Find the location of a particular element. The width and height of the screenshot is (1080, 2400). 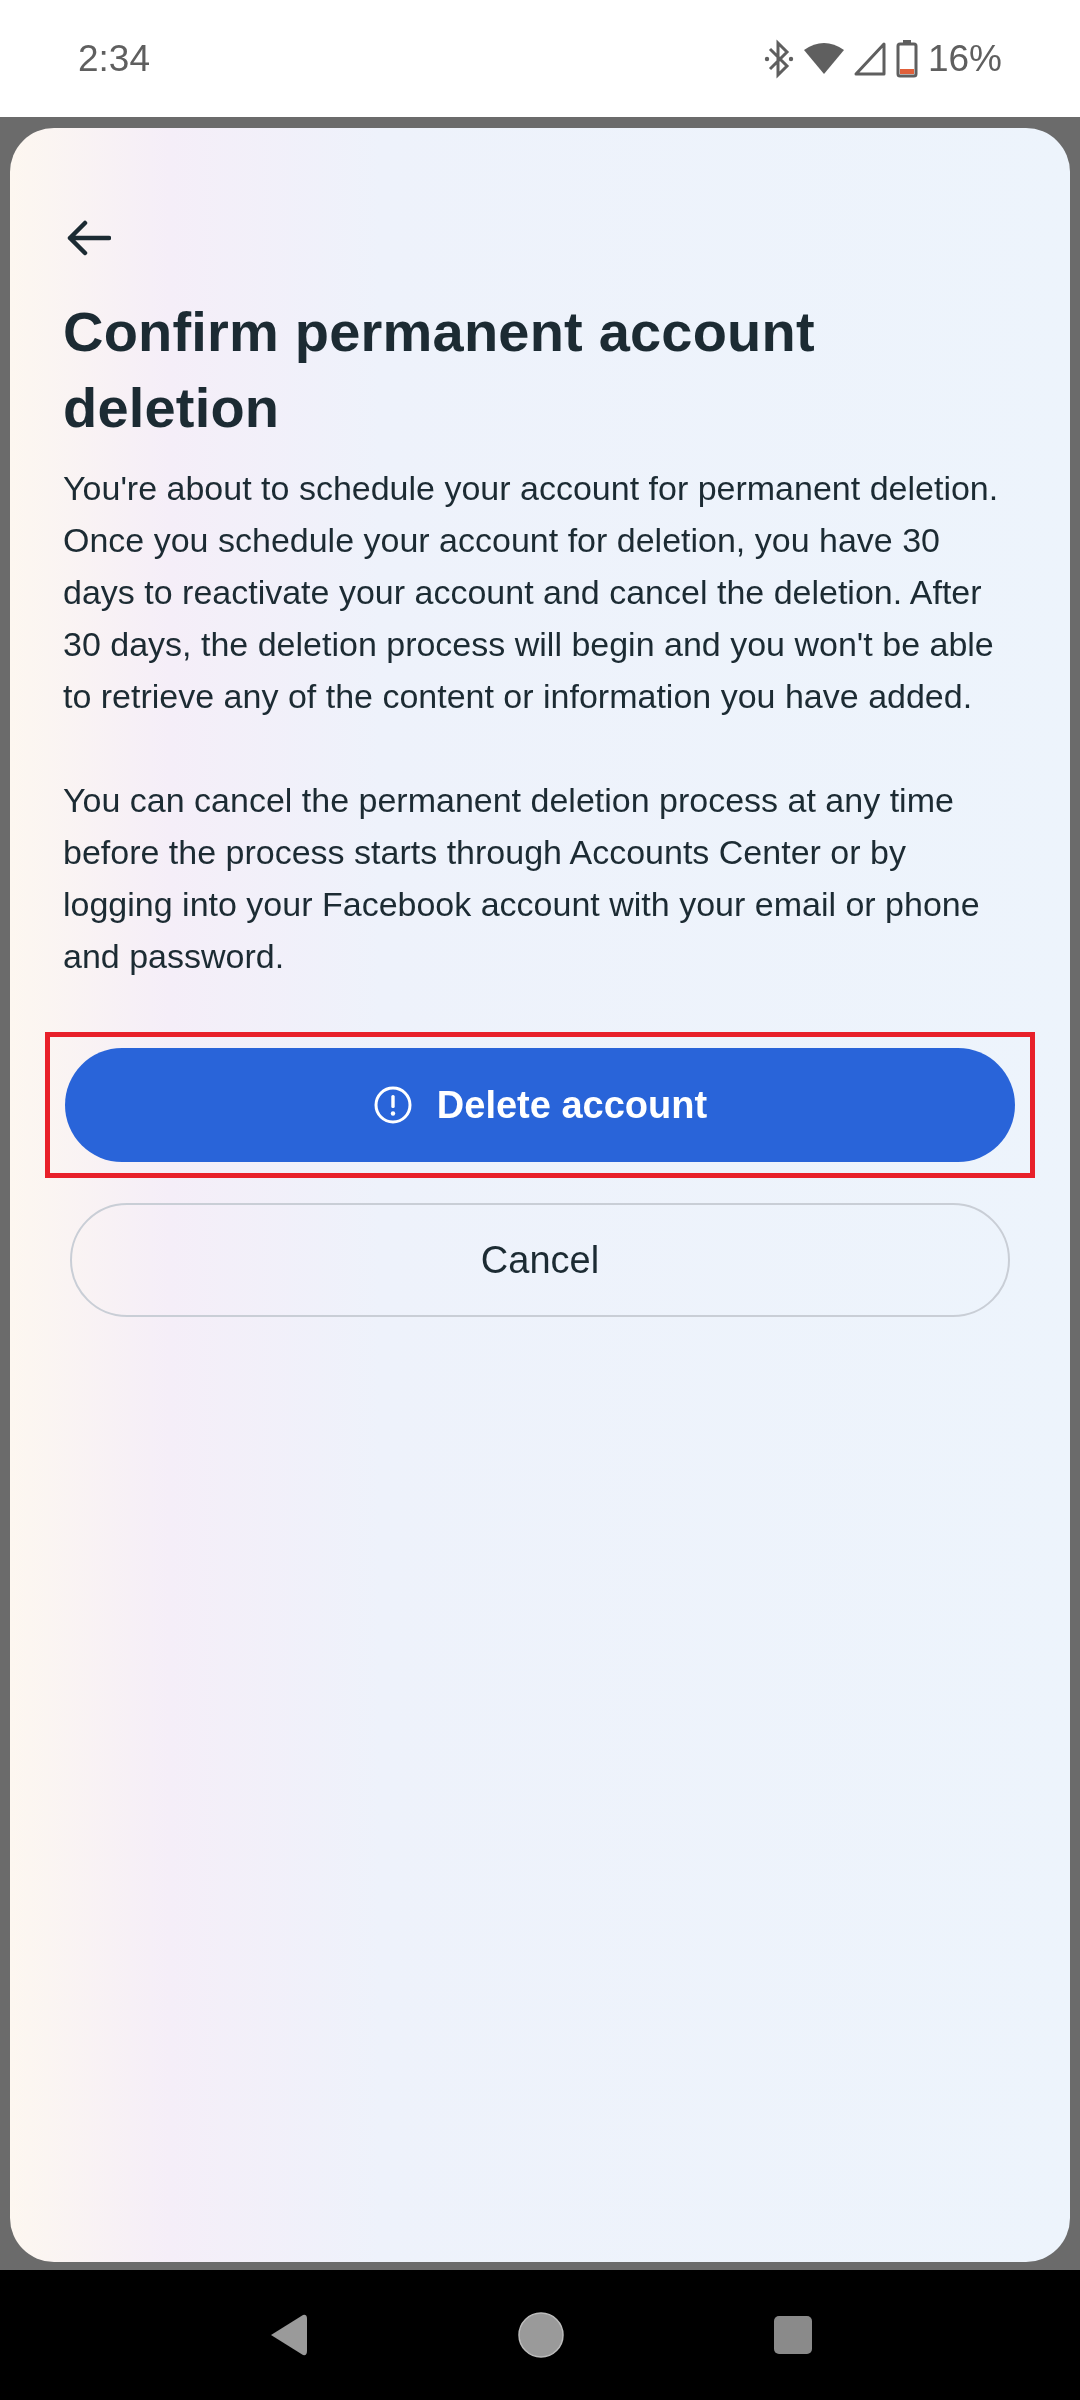

clock: 2:34 is located at coordinates (114, 58).